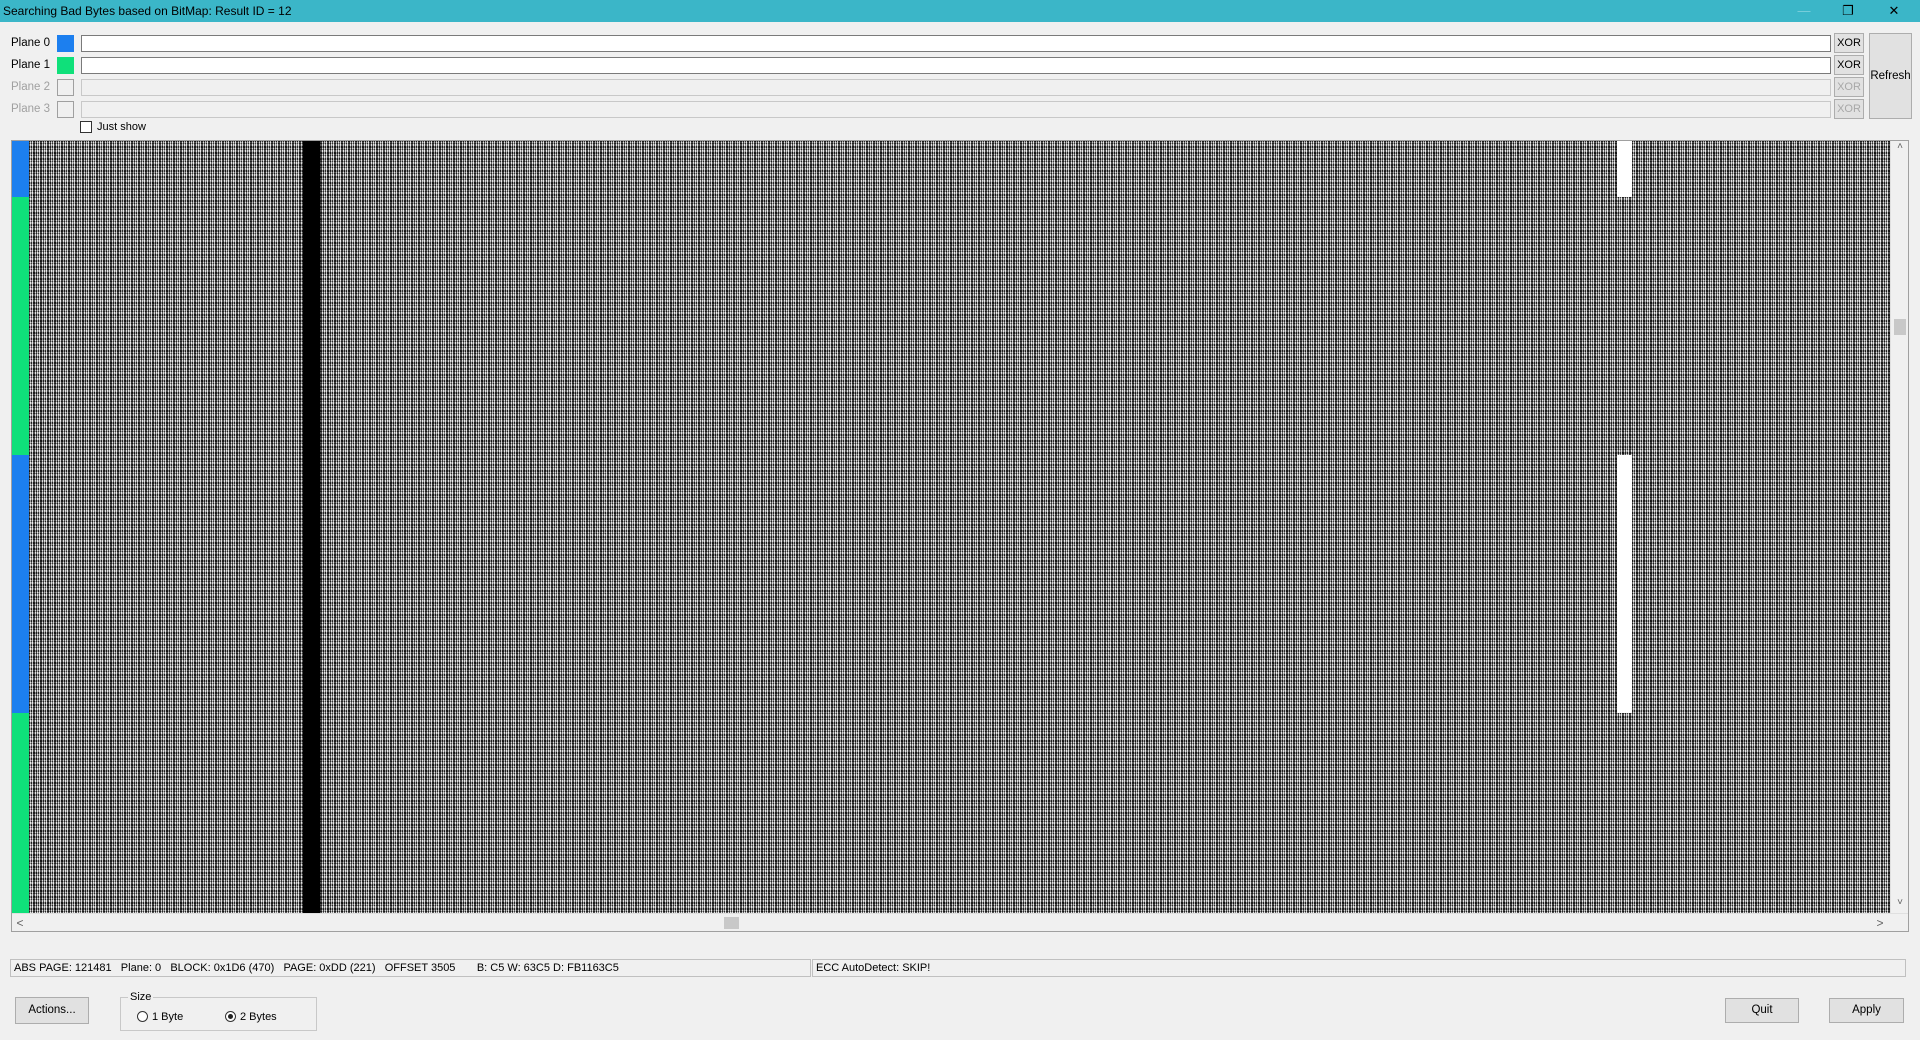 Image resolution: width=1920 pixels, height=1040 pixels. Describe the element at coordinates (31, 87) in the screenshot. I see `plane-label: Plane 2` at that location.